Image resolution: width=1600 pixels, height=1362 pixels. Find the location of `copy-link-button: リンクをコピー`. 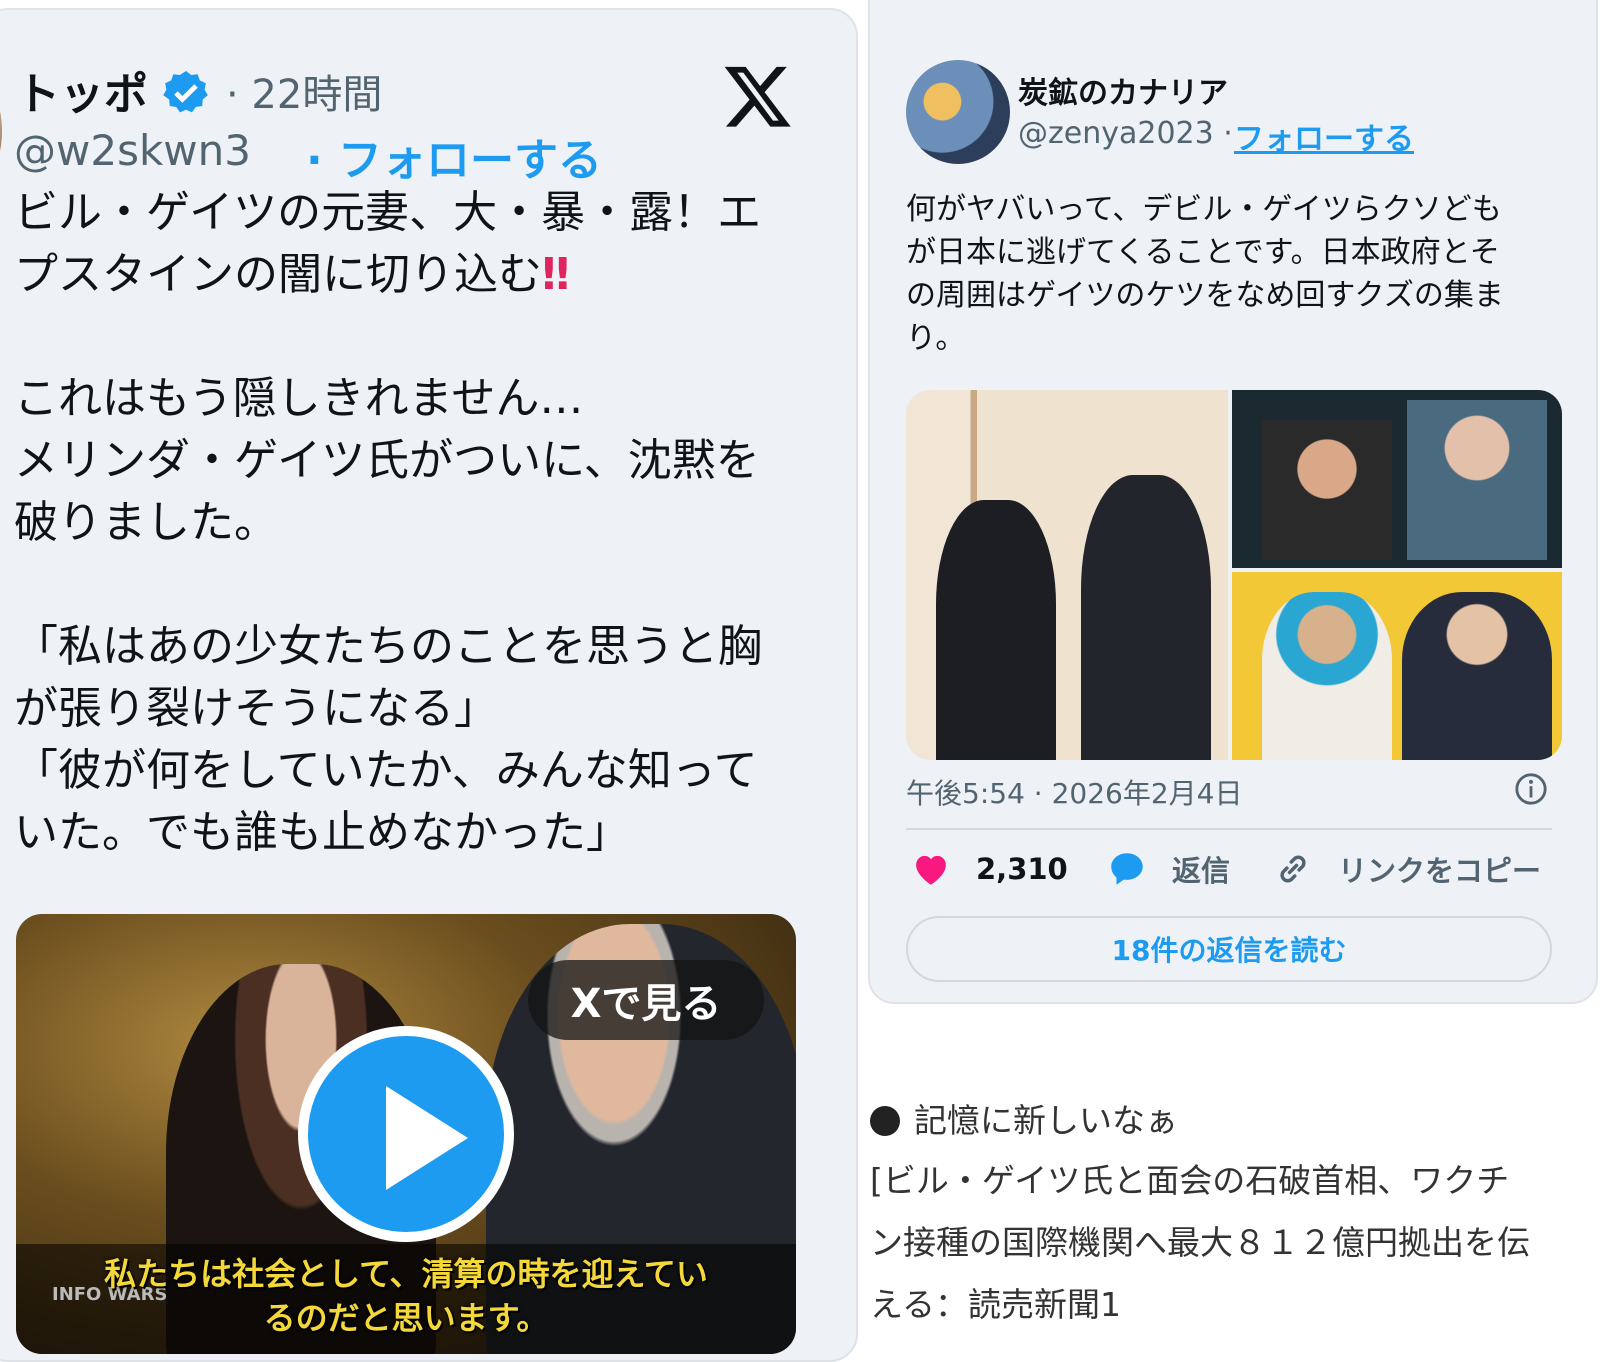

copy-link-button: リンクをコピー is located at coordinates (1406, 869).